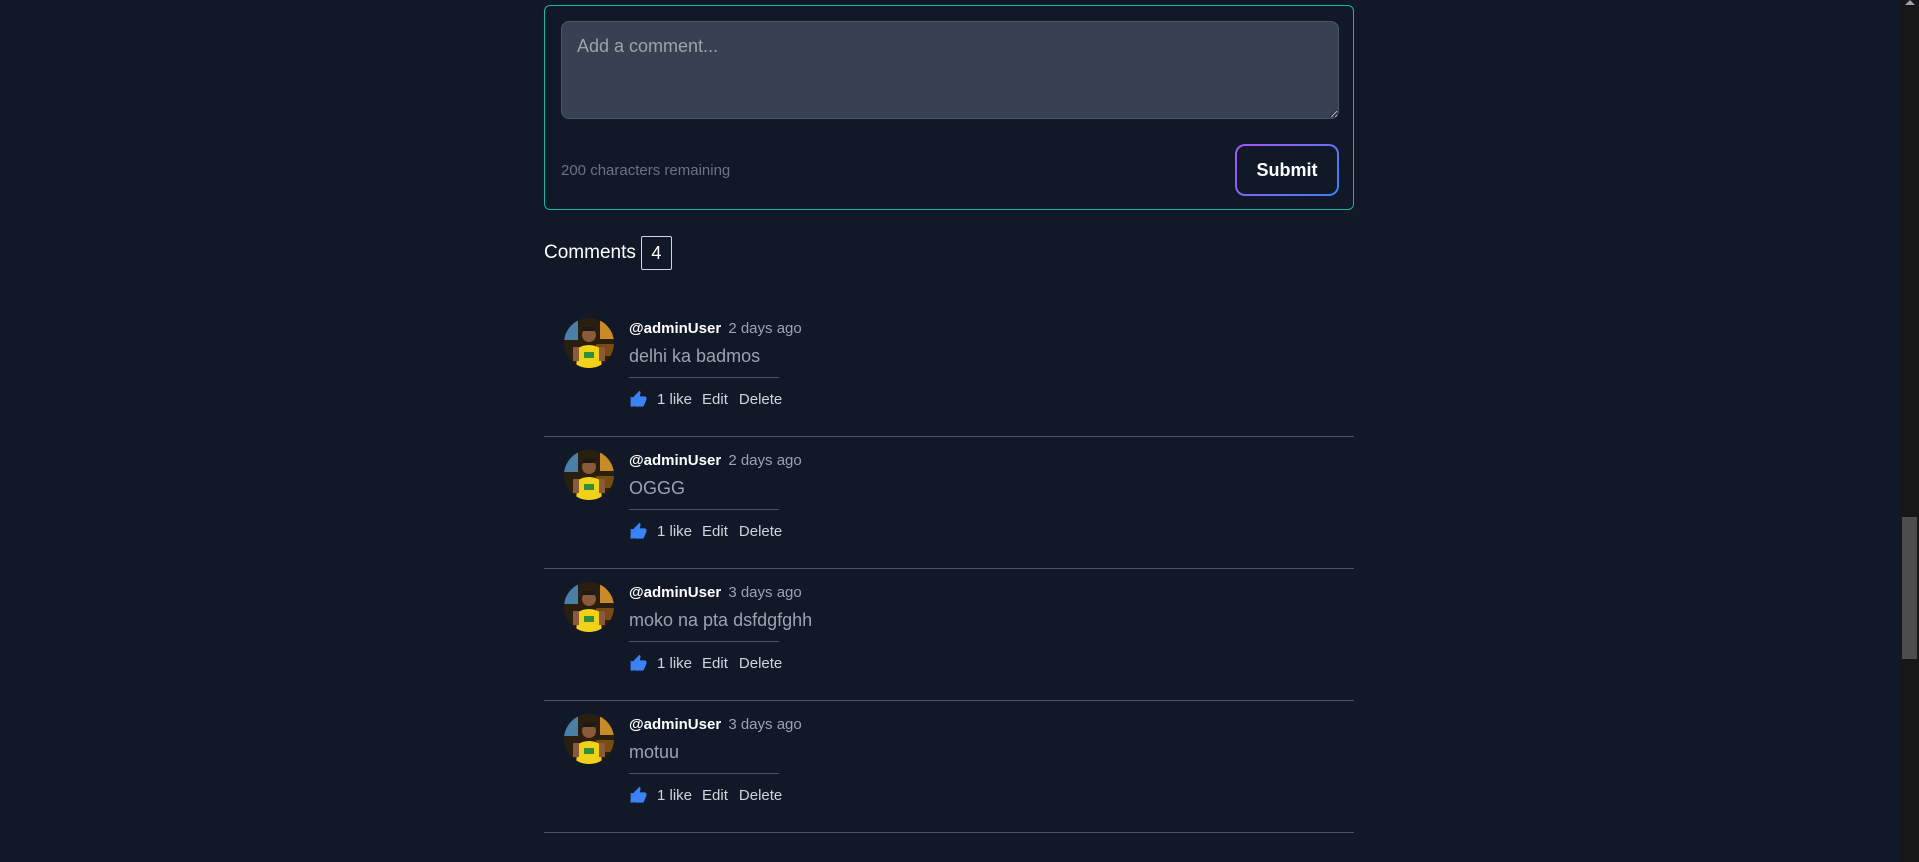 Image resolution: width=1919 pixels, height=862 pixels. I want to click on comment-input, so click(950, 70).